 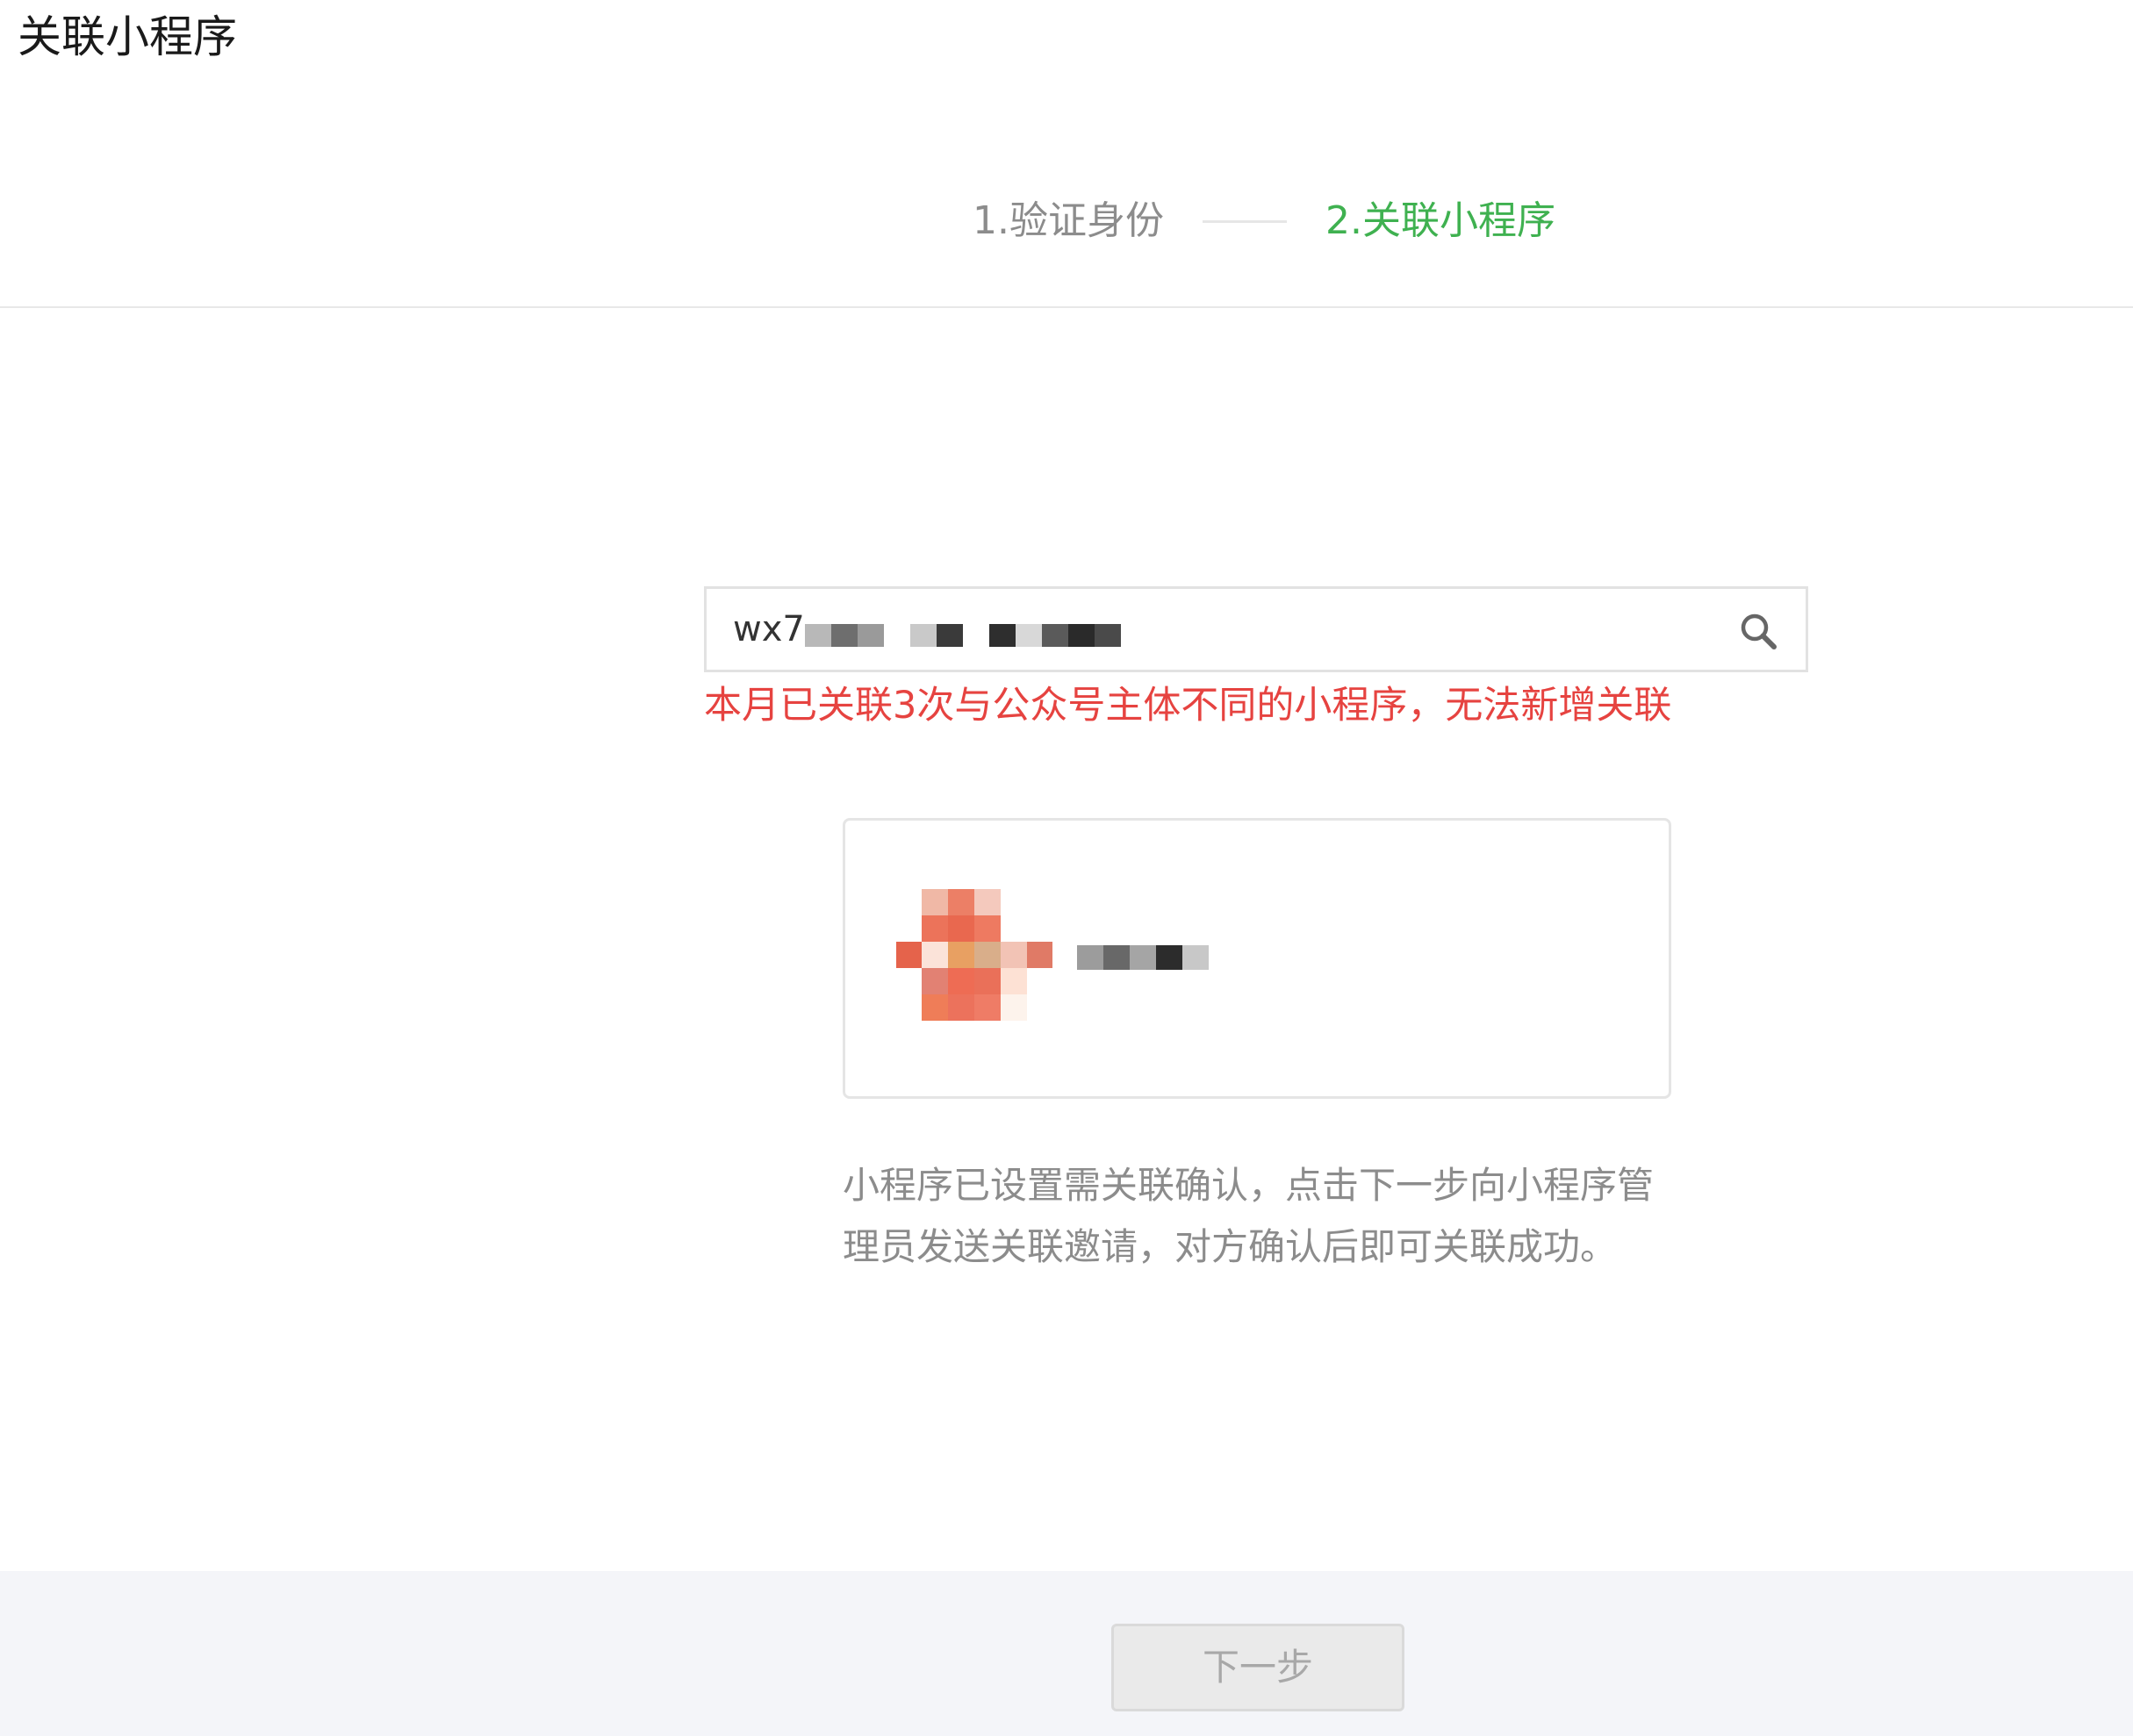 I want to click on miniprogram-result-card, so click(x=1257, y=958).